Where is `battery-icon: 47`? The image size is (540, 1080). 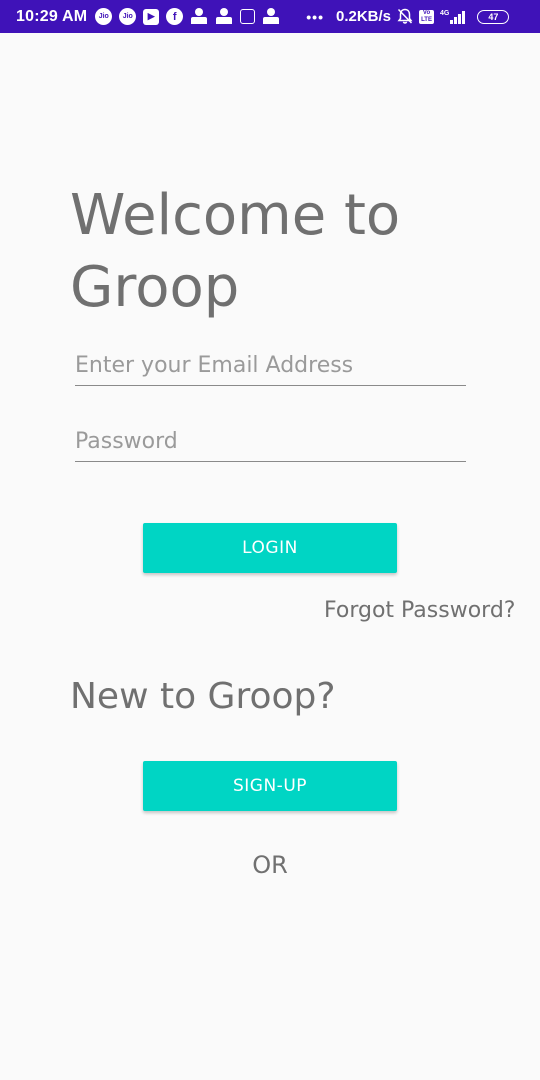
battery-icon: 47 is located at coordinates (493, 16).